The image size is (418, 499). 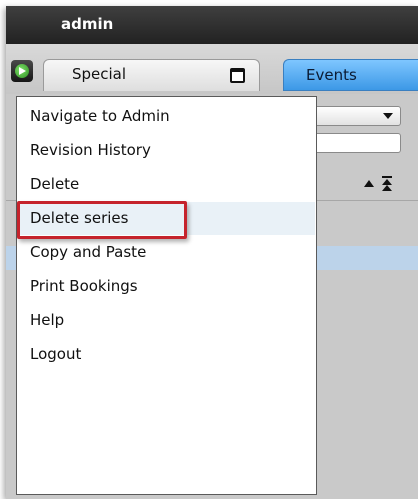 What do you see at coordinates (166, 184) in the screenshot?
I see `menu-item-delete: Delete` at bounding box center [166, 184].